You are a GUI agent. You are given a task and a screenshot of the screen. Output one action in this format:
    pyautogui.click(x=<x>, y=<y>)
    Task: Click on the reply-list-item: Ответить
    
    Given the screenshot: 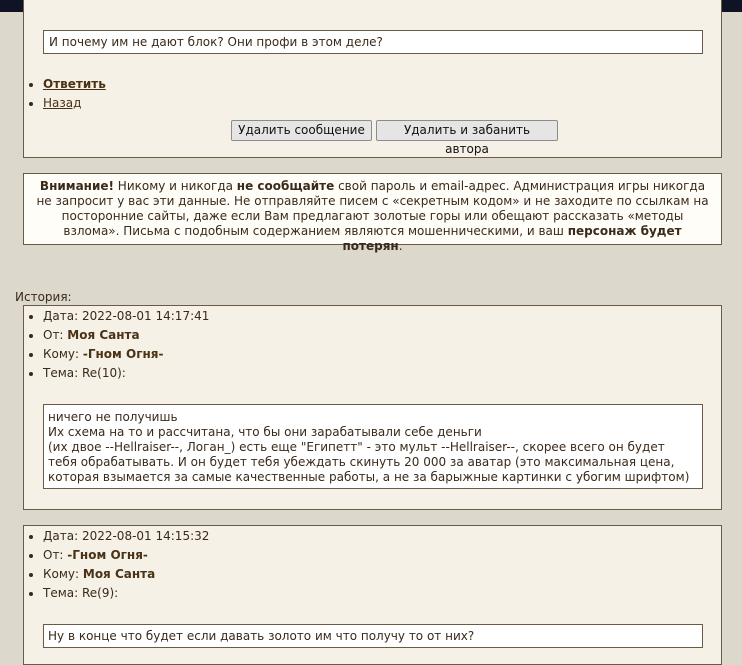 What is the action you would take?
    pyautogui.click(x=74, y=84)
    